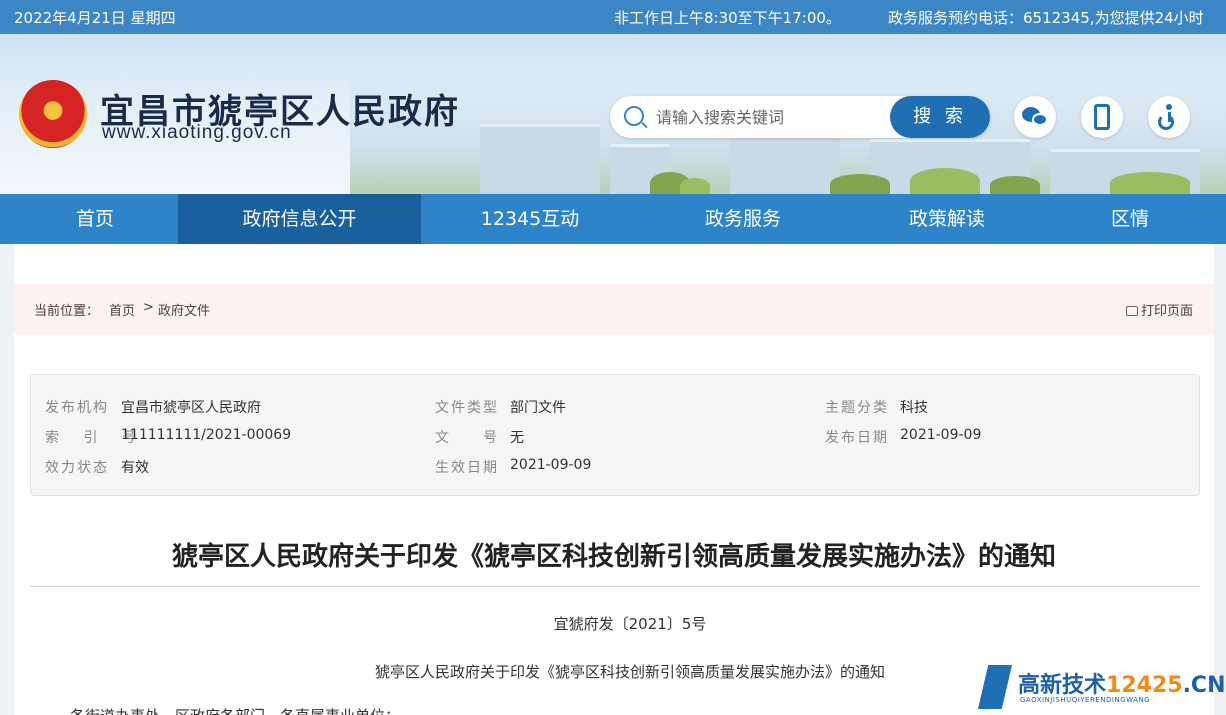 The height and width of the screenshot is (715, 1226). Describe the element at coordinates (1046, 18) in the screenshot. I see `service-hotline: 政务服务预约电话：6512345,为您提供24小时` at that location.